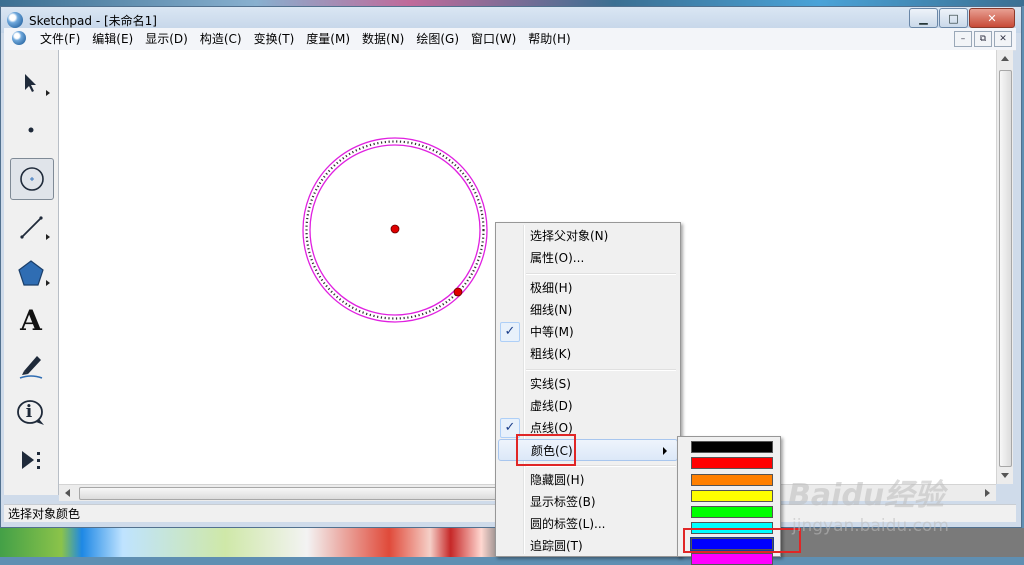 The image size is (1024, 565). Describe the element at coordinates (866, 495) in the screenshot. I see `watermark-brand: Baidu经验` at that location.